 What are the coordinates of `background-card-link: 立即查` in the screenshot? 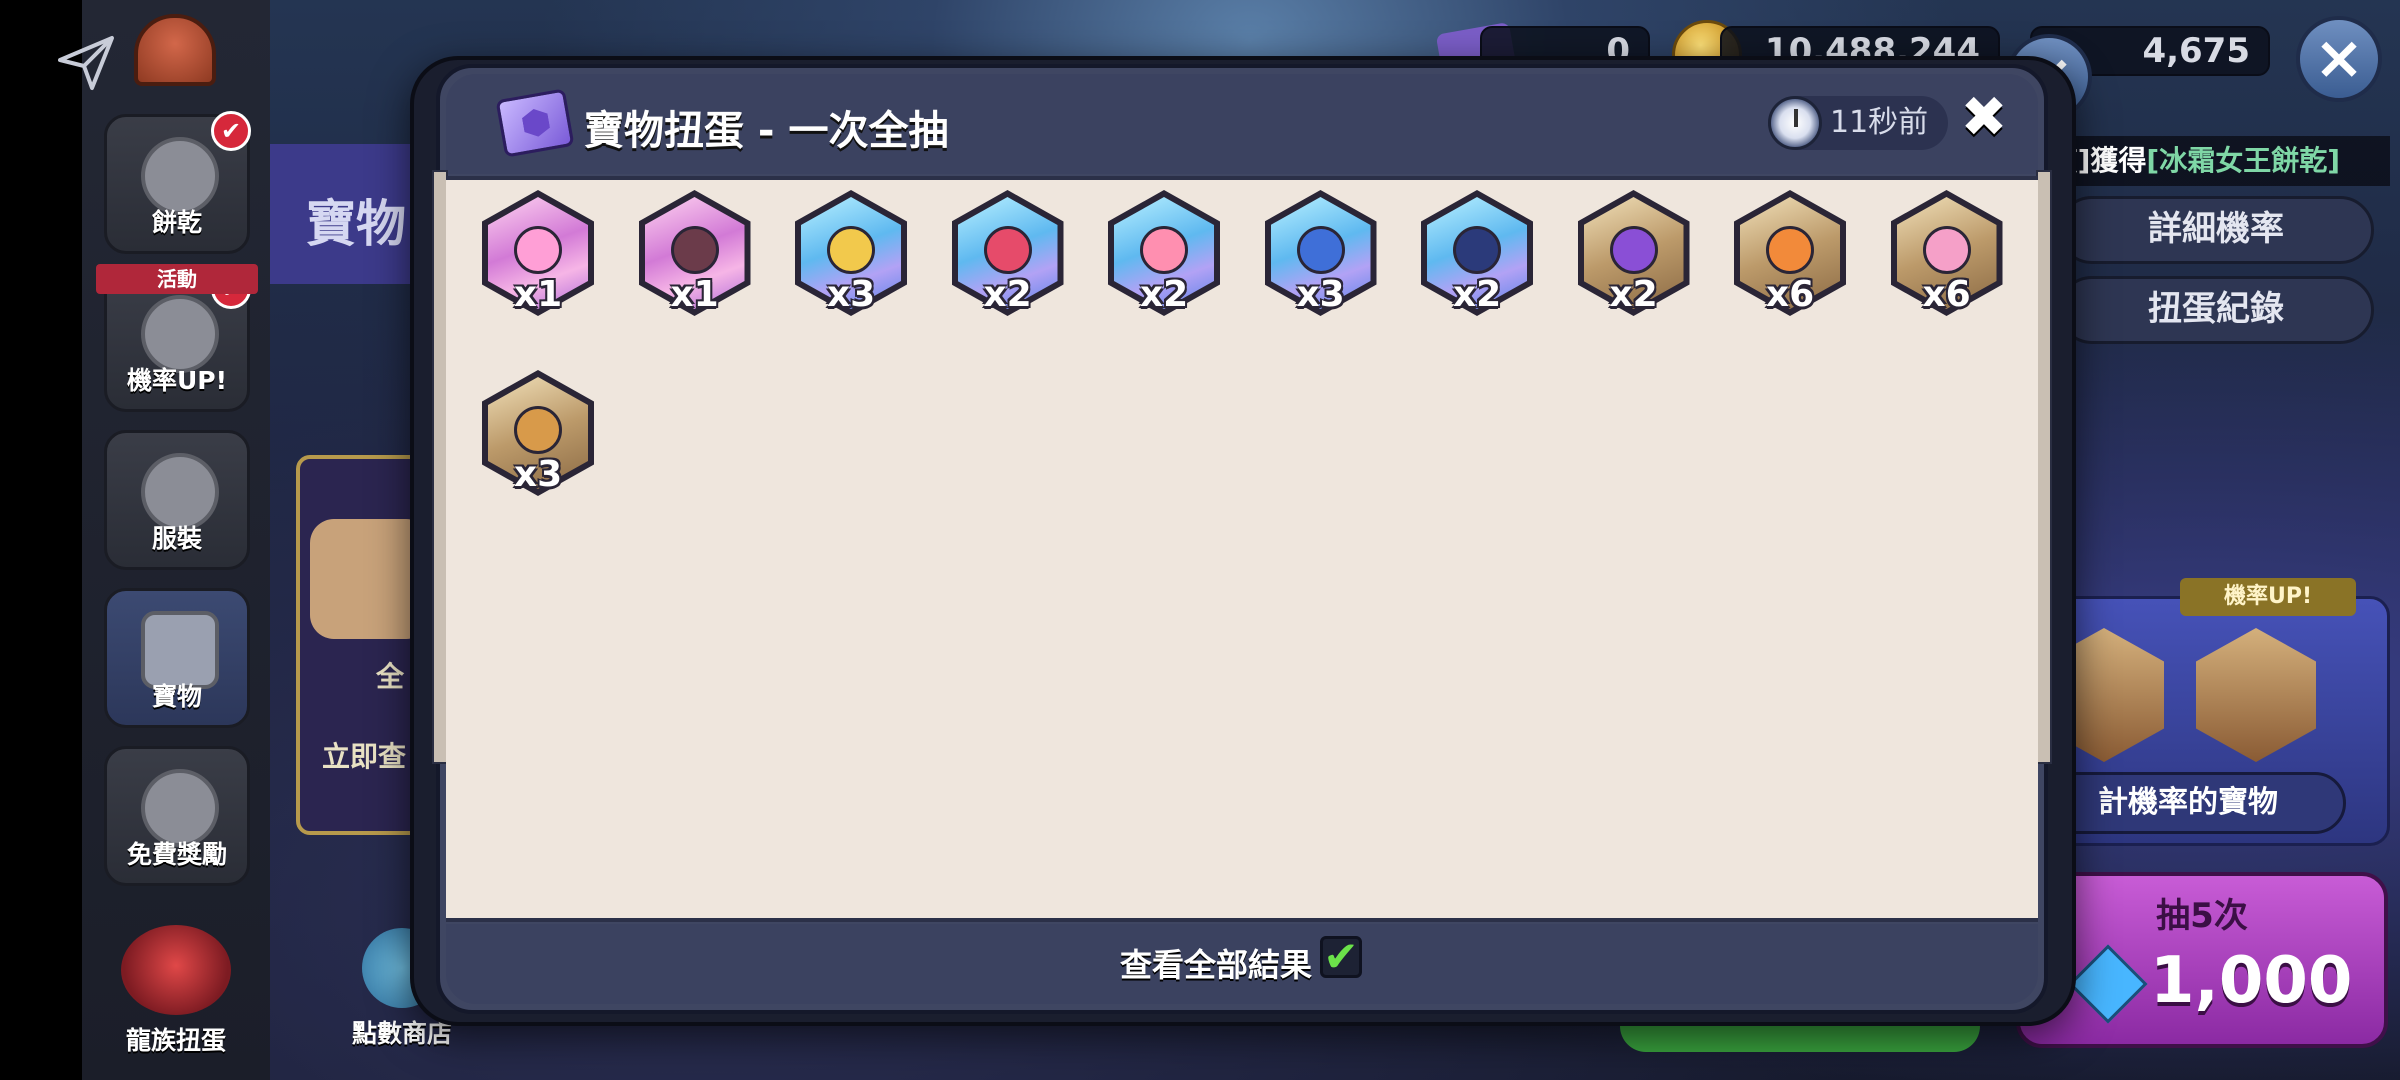 It's located at (364, 756).